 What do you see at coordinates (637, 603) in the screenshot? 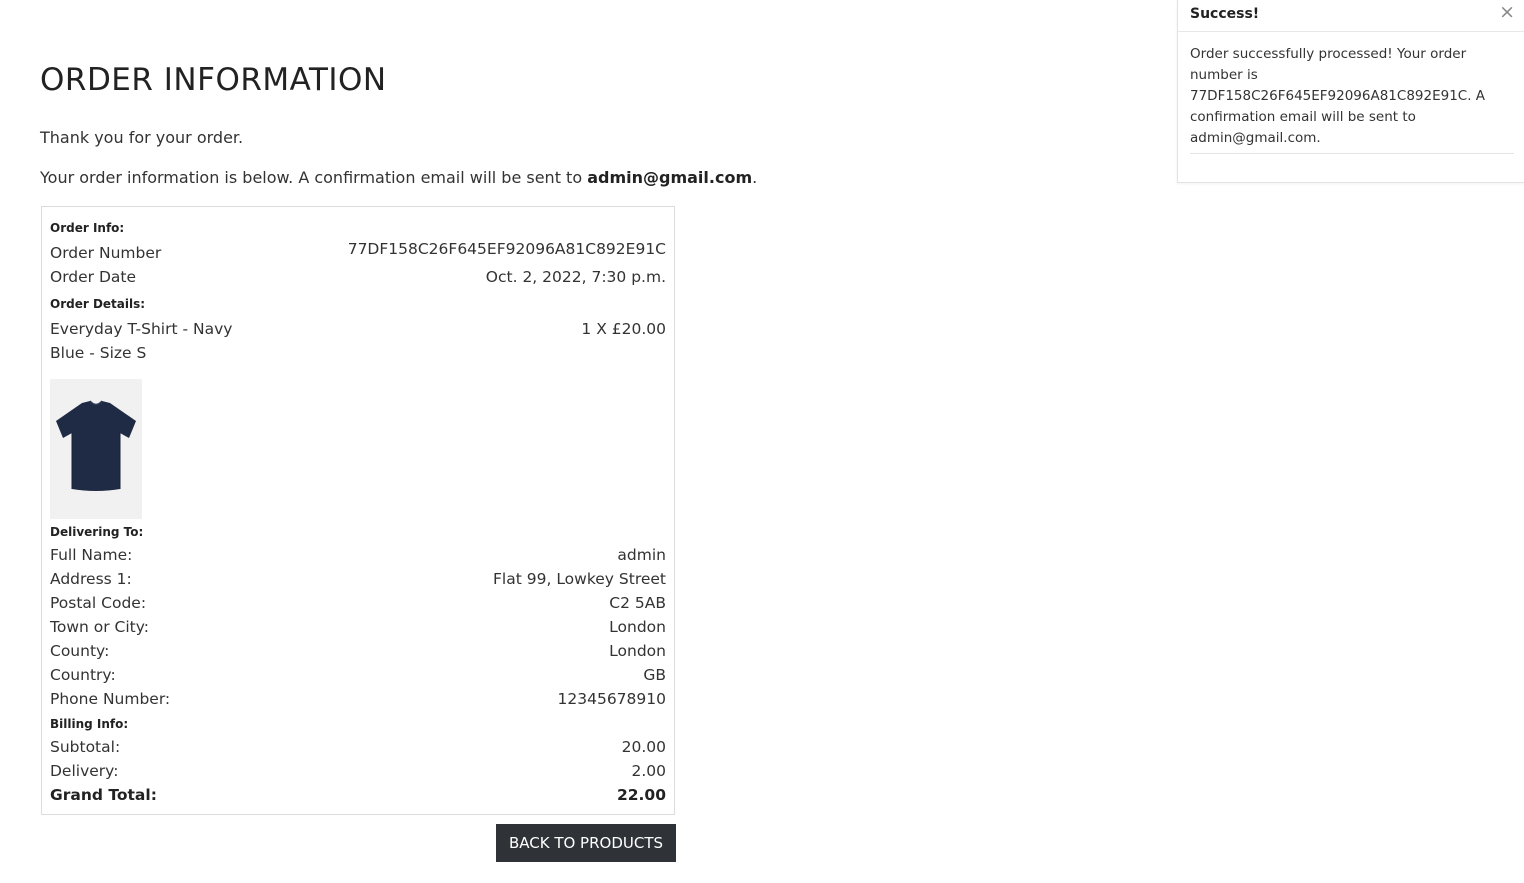
I see `postal-code-value: C2 5AB` at bounding box center [637, 603].